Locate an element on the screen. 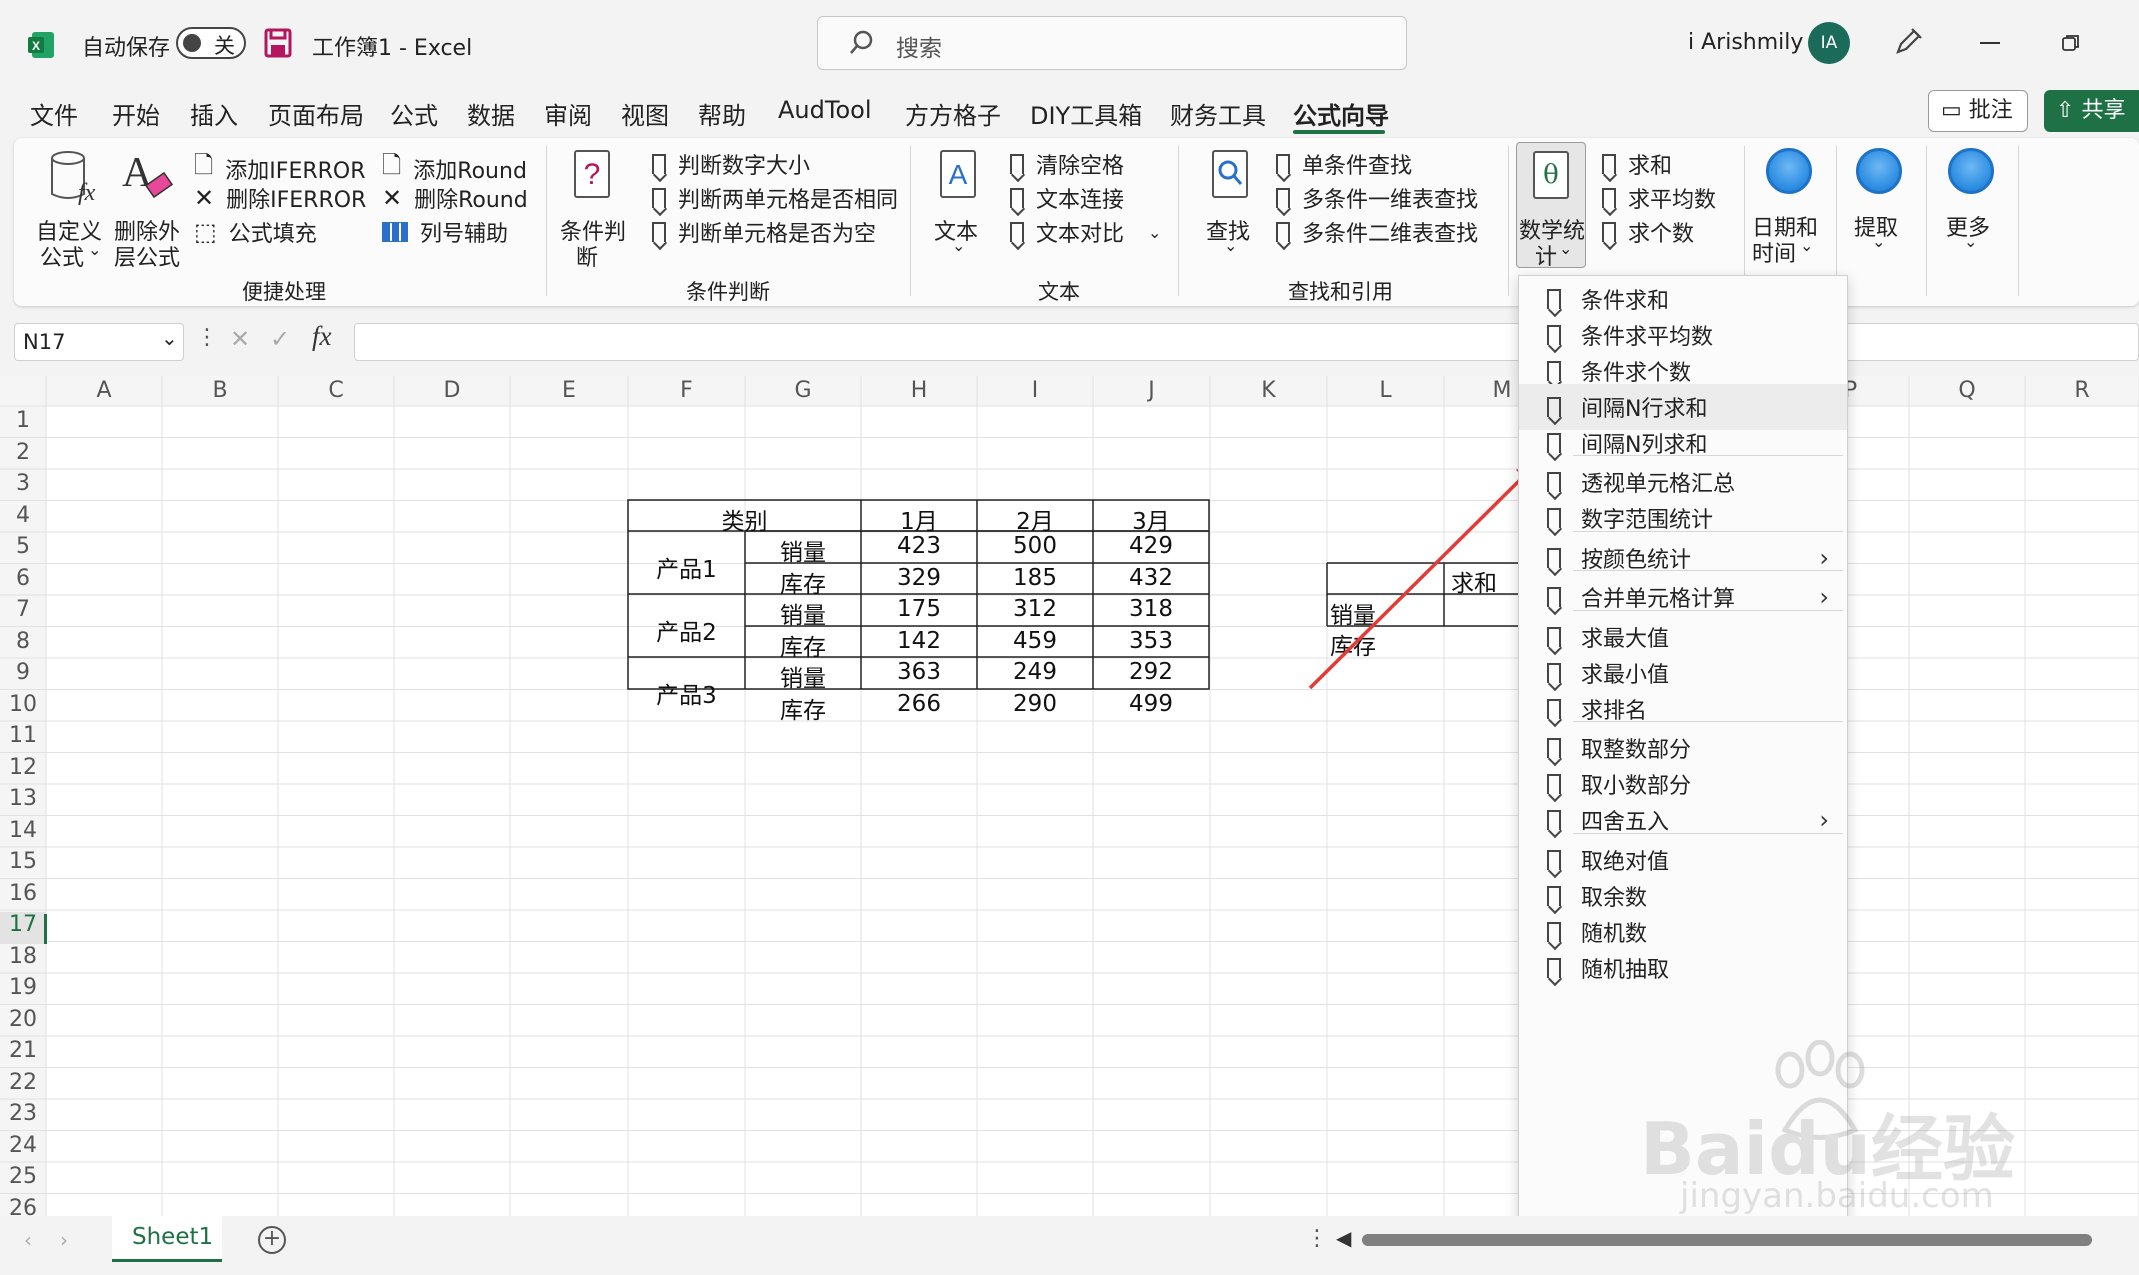 This screenshot has width=2139, height=1275. table-cell: 499 is located at coordinates (1151, 704).